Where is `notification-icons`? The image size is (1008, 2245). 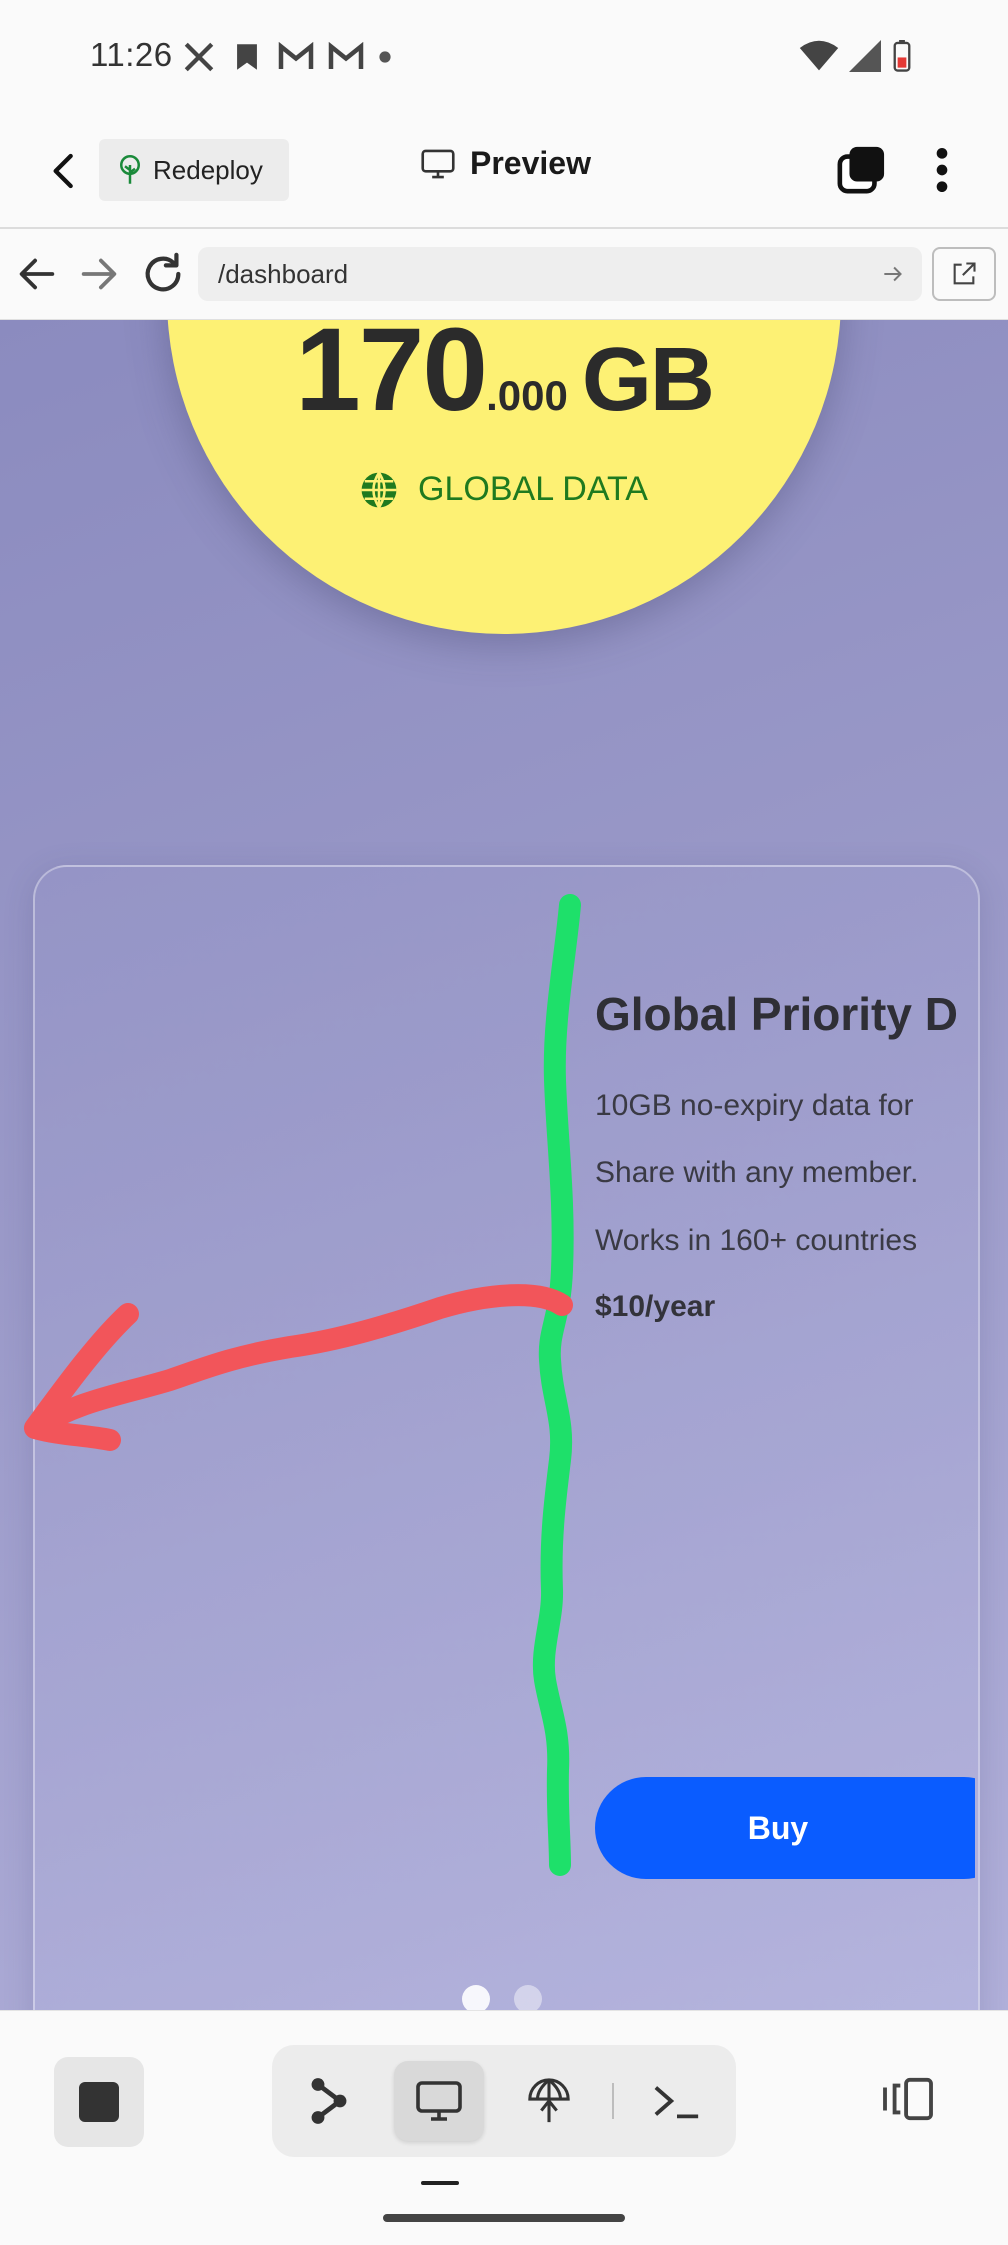 notification-icons is located at coordinates (287, 57).